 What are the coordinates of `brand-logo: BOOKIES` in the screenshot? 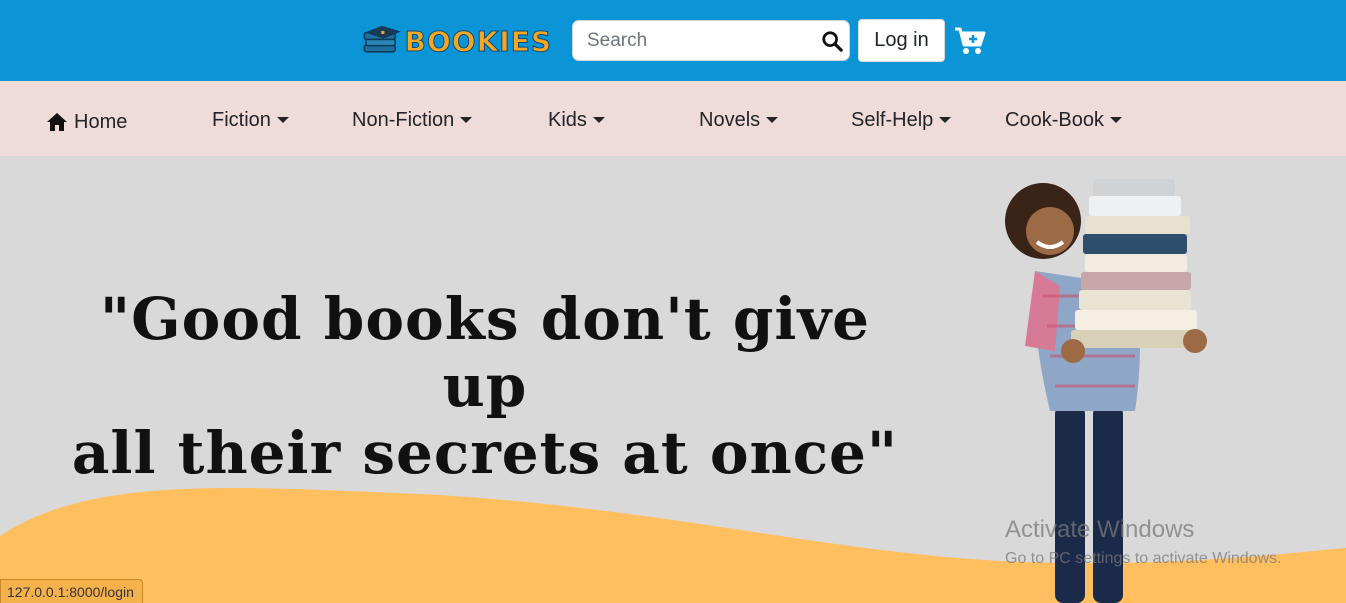 It's located at (457, 41).